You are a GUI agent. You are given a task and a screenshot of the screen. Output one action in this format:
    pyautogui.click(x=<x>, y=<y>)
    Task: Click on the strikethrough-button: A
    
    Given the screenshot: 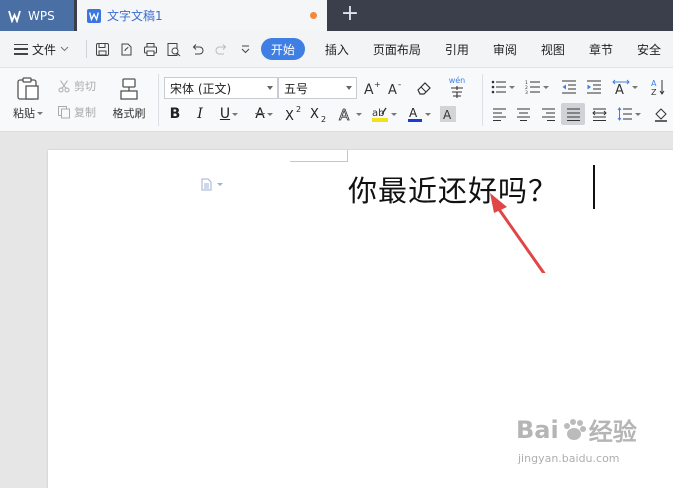 What is the action you would take?
    pyautogui.click(x=264, y=114)
    